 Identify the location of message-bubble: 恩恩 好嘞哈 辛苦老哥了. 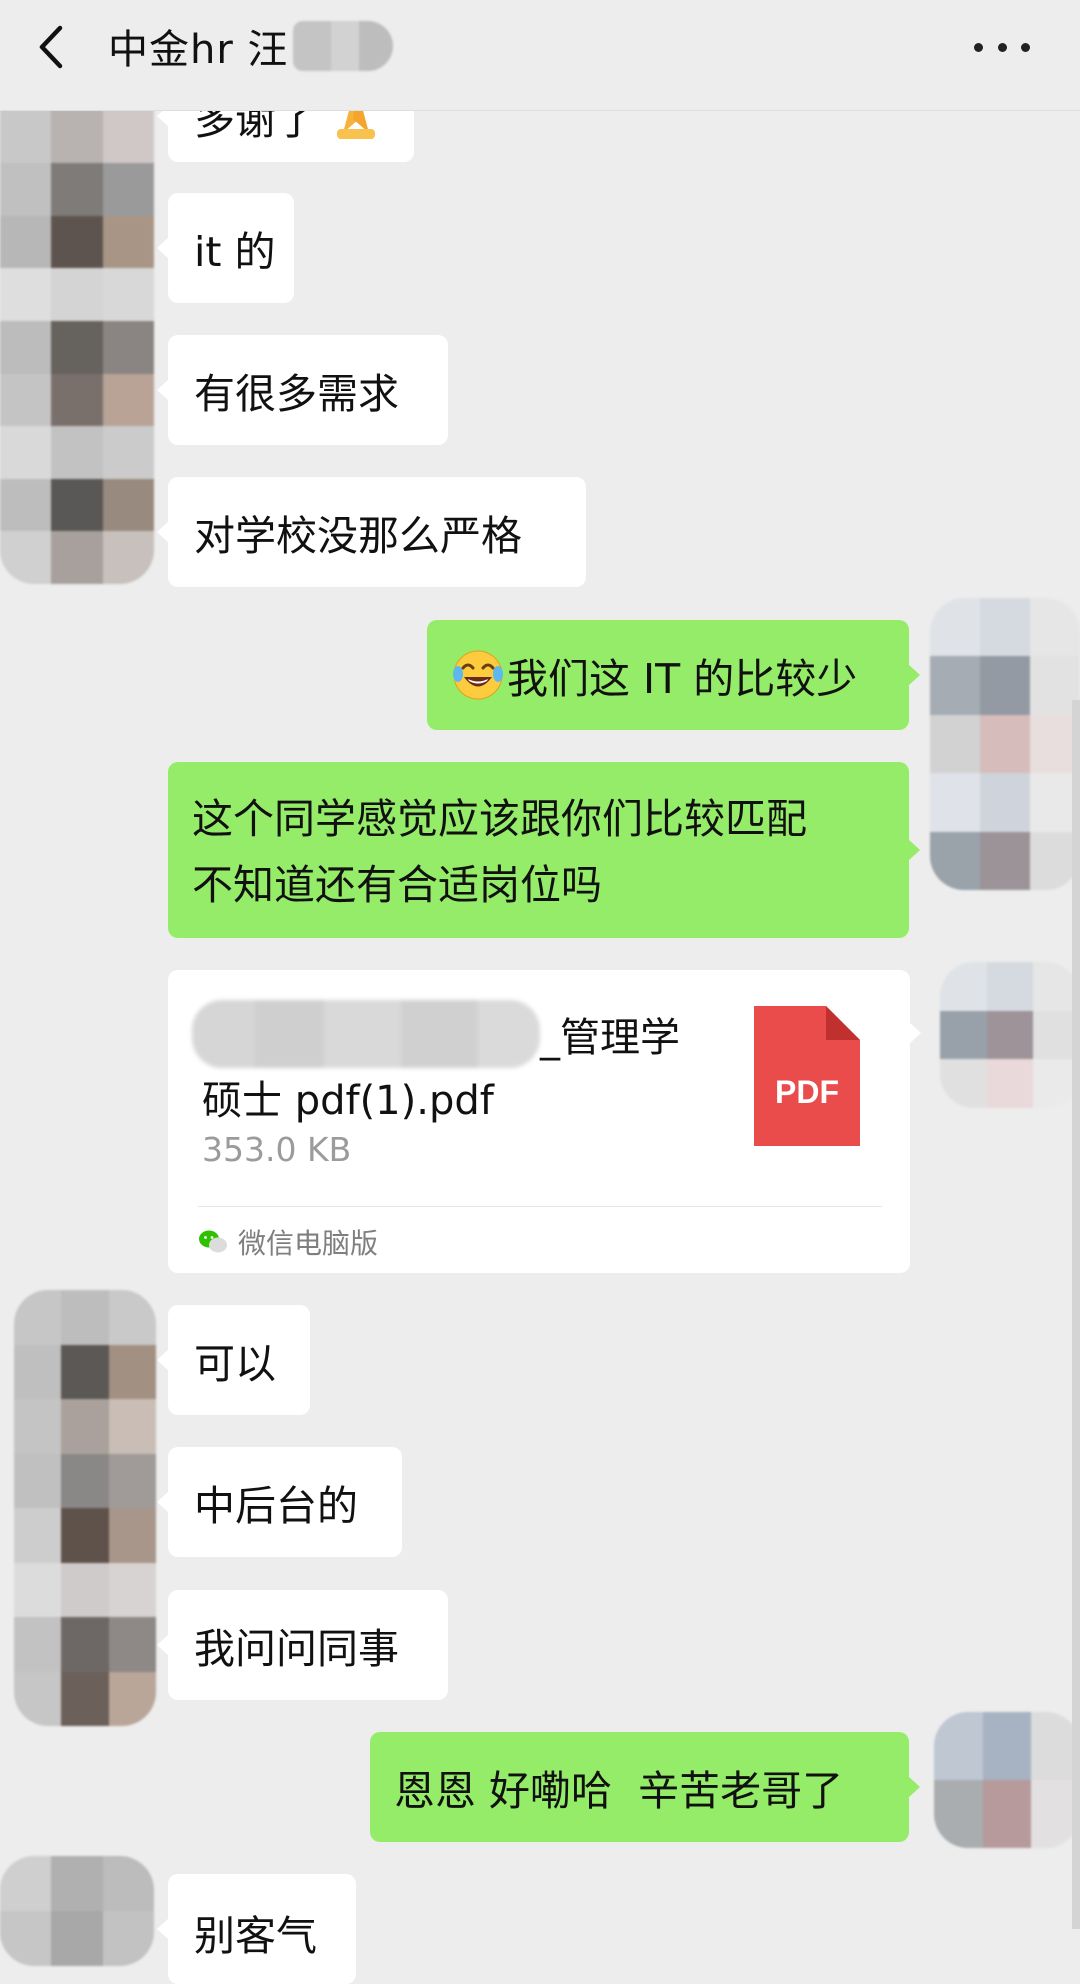
(645, 1787).